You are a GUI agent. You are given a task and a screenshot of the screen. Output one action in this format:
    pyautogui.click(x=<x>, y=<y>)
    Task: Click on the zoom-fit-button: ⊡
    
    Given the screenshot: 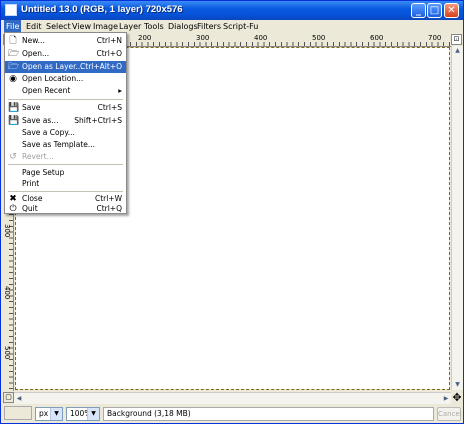 What is the action you would take?
    pyautogui.click(x=456, y=39)
    